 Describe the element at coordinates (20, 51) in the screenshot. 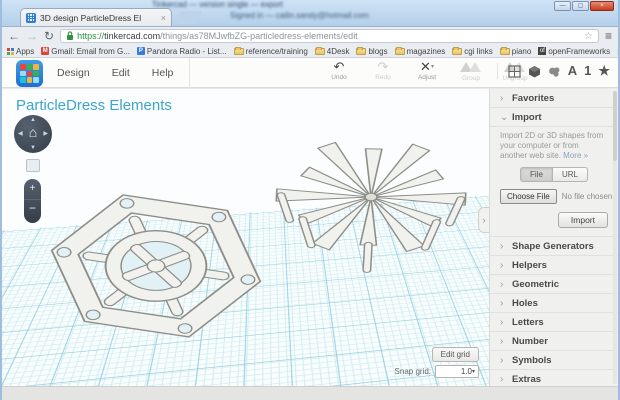

I see `bookmark-apps: Apps` at that location.